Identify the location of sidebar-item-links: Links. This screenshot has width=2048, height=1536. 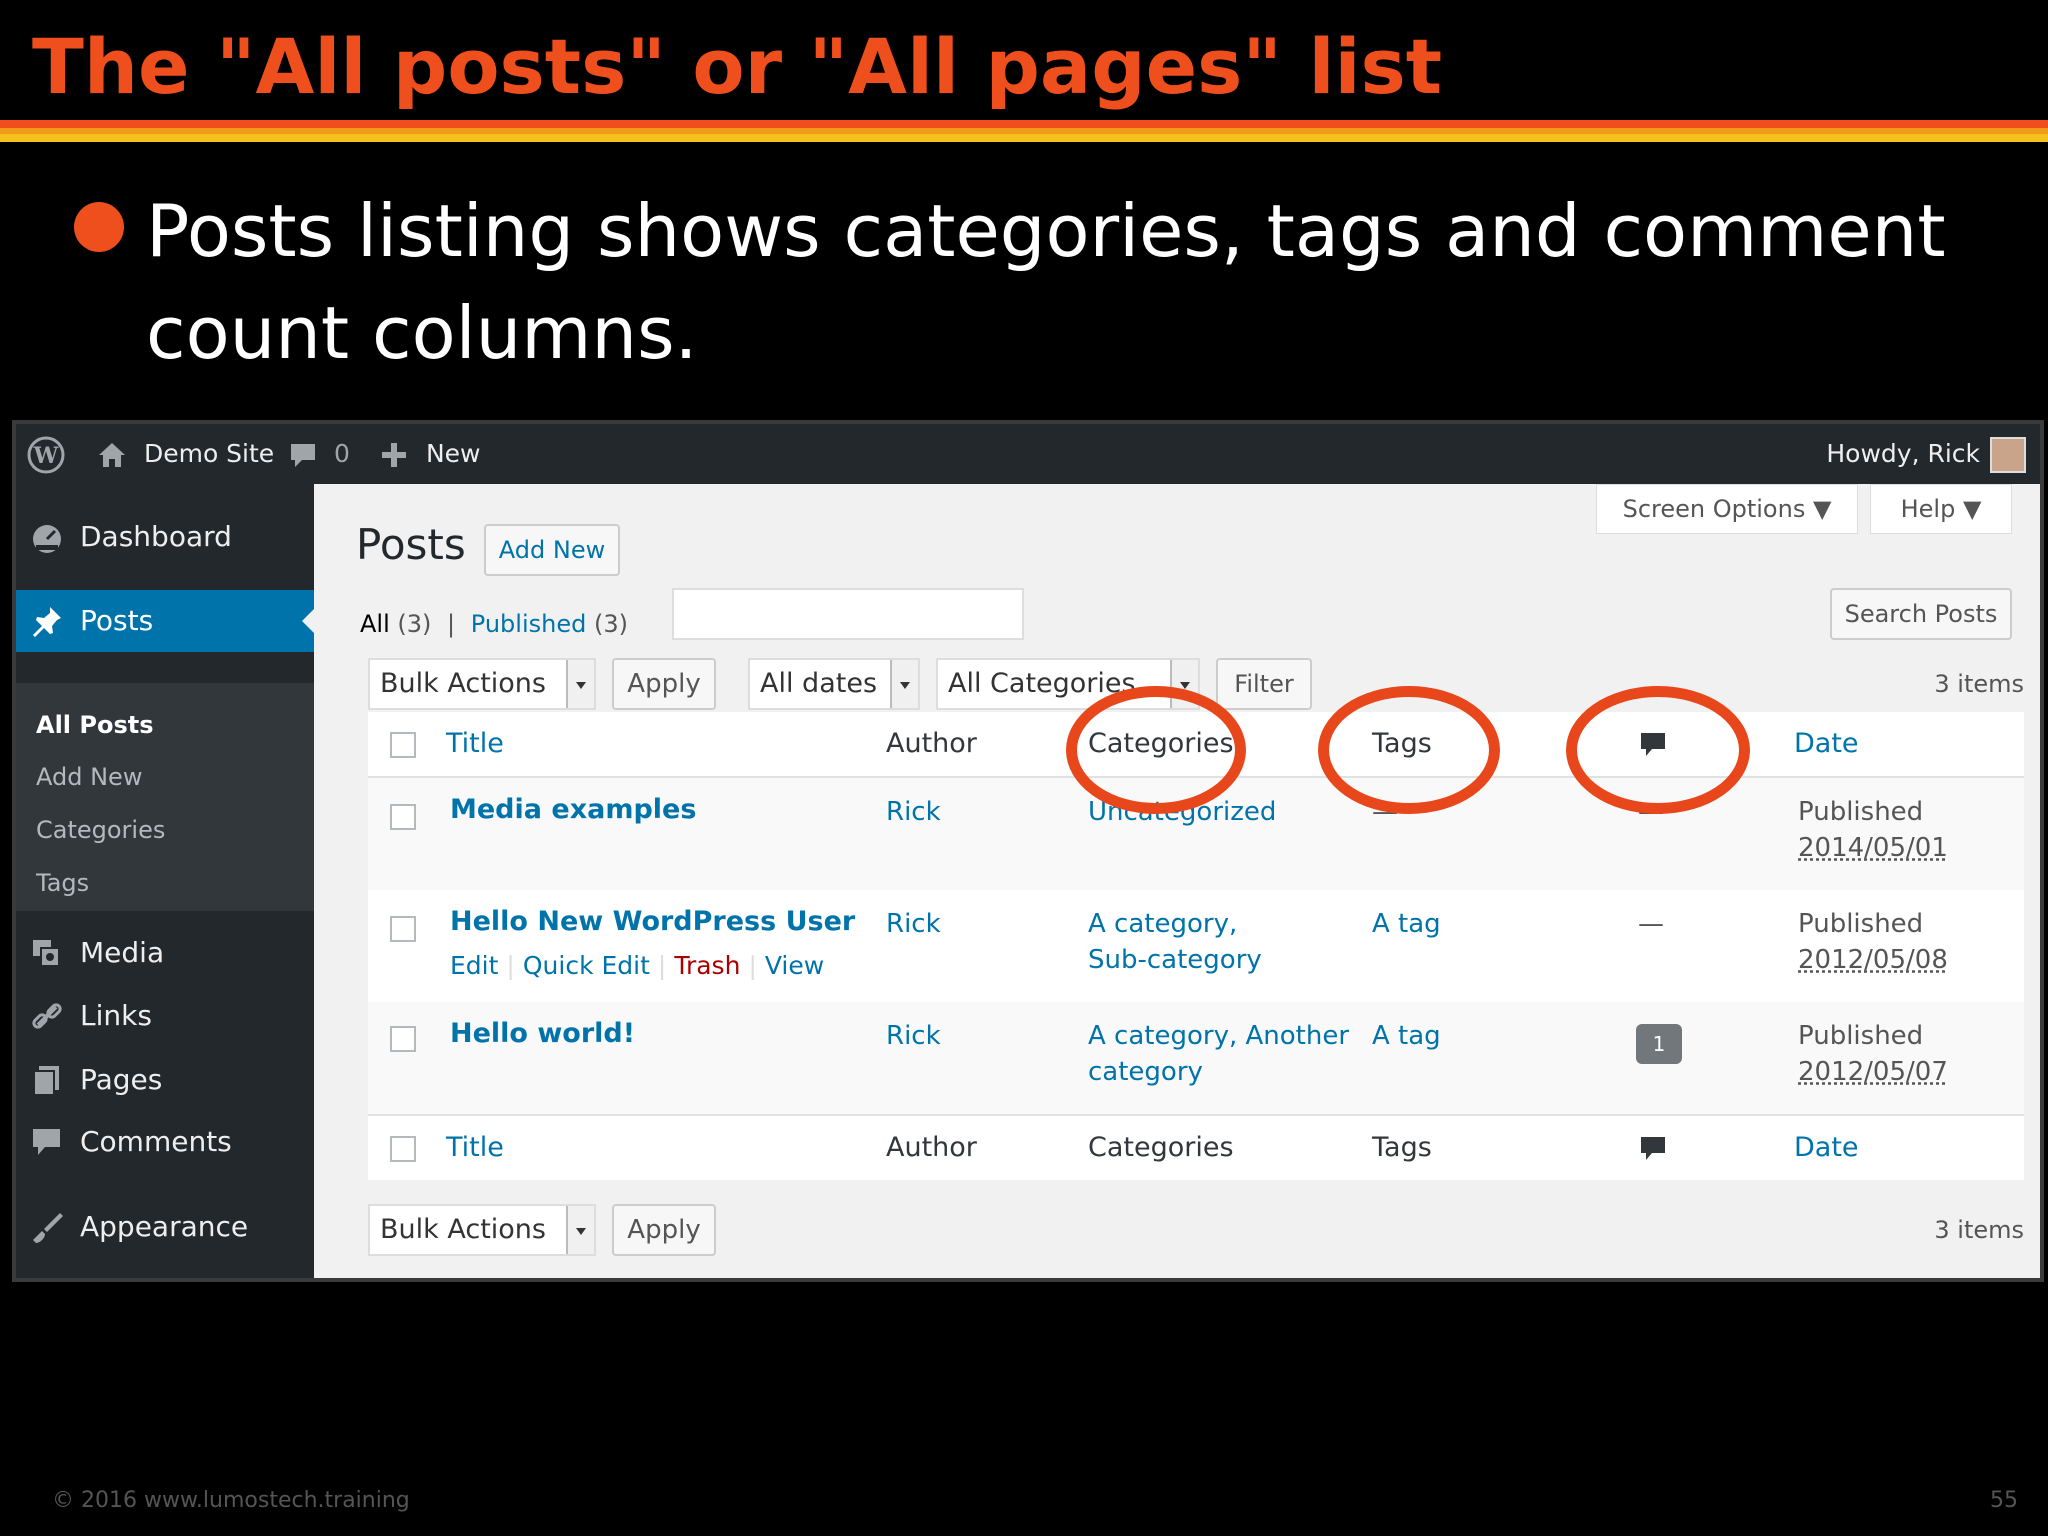
(165, 1016).